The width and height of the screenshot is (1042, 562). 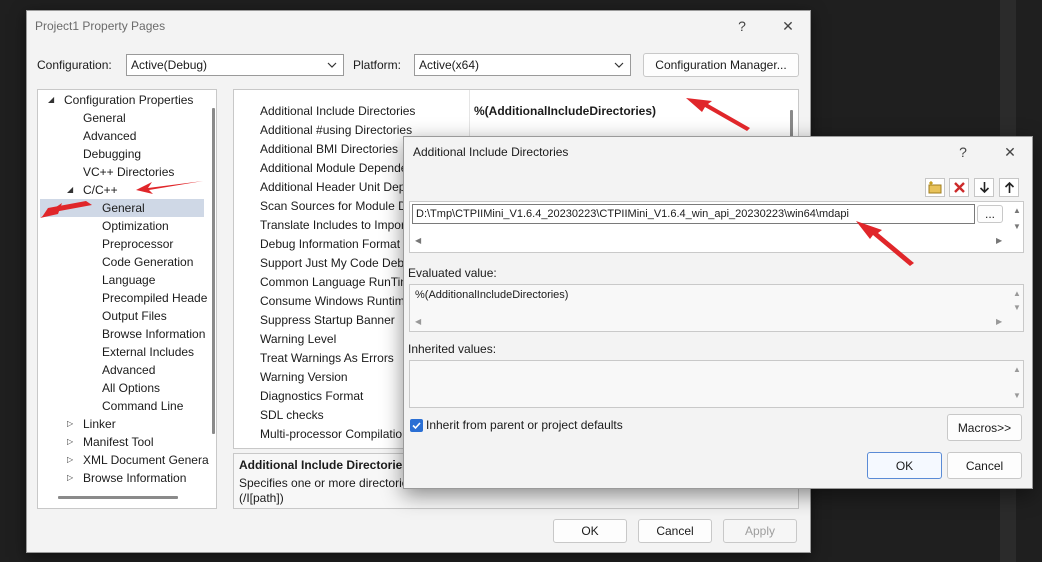 I want to click on inherit-checkbox-label: Inherit from parent or project defaults, so click(x=524, y=425).